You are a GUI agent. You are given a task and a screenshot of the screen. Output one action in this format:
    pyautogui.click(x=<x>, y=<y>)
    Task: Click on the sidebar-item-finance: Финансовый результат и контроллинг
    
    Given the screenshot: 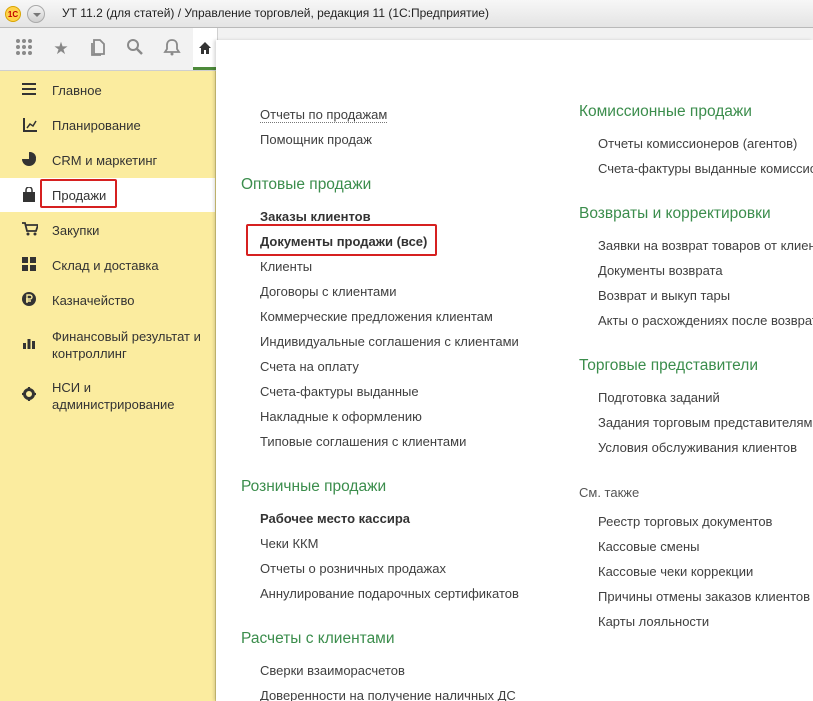 What is the action you would take?
    pyautogui.click(x=107, y=344)
    